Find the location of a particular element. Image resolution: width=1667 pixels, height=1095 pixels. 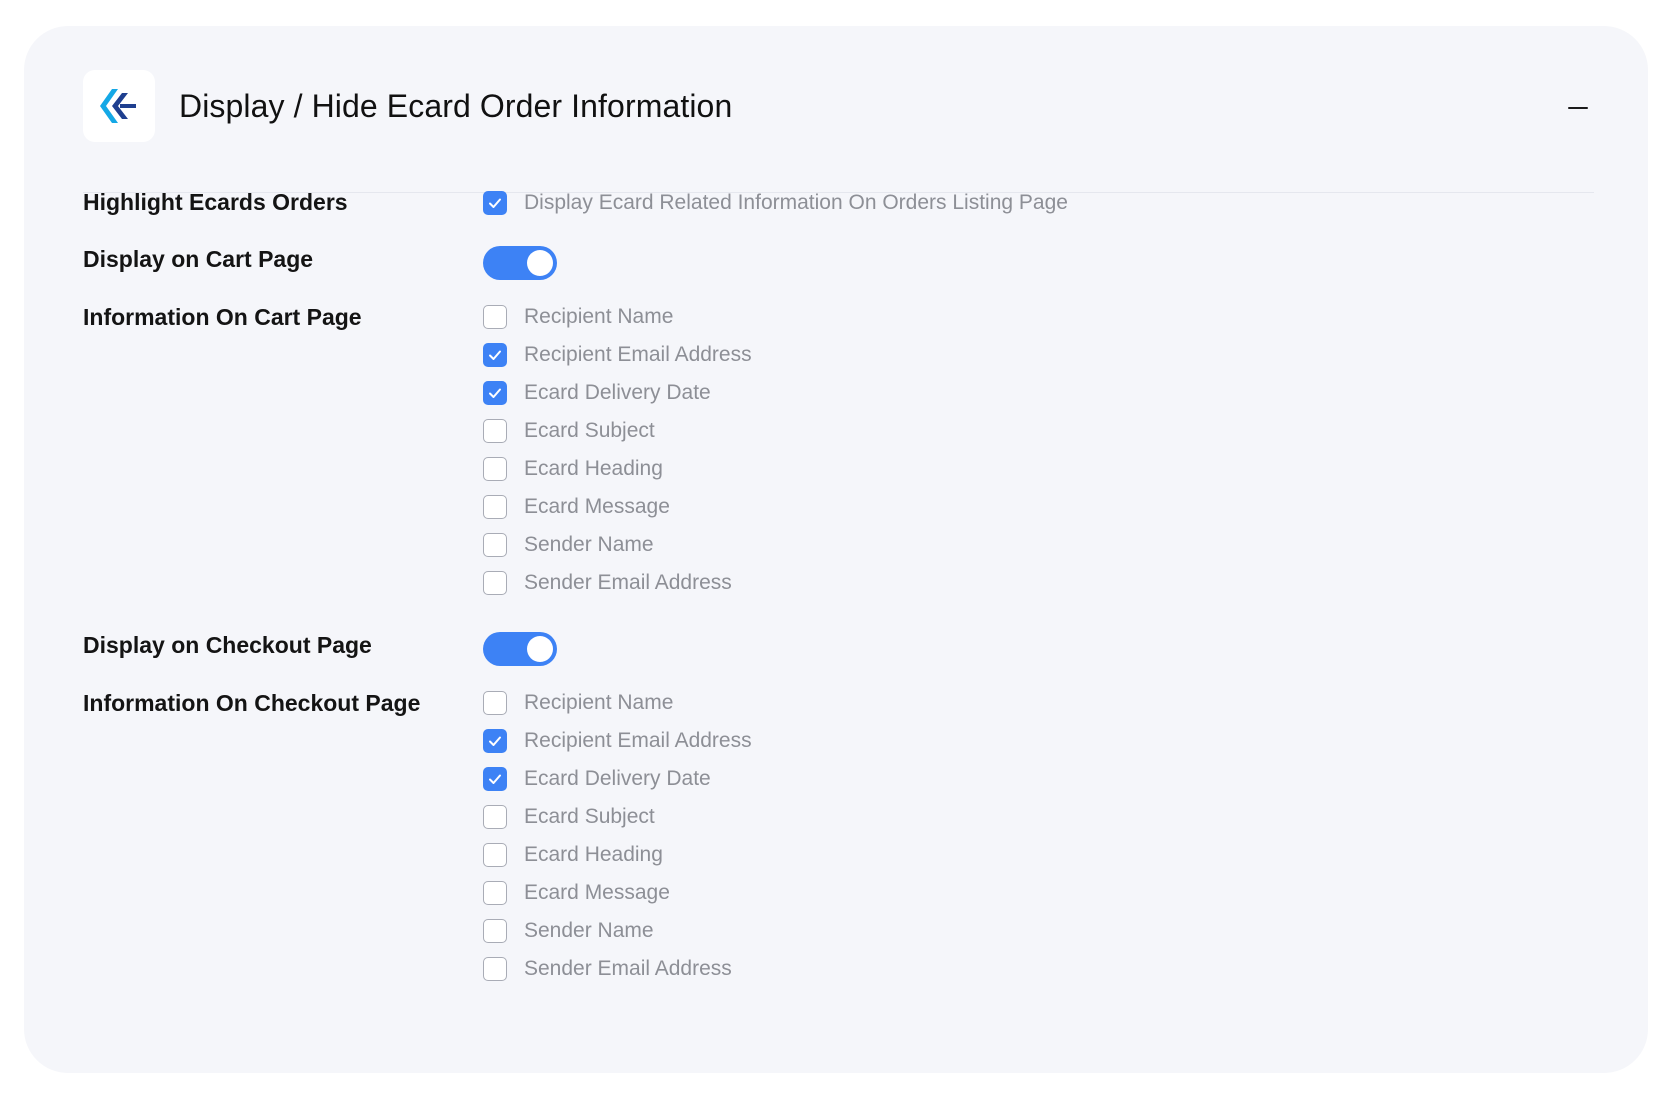

cart-option: Recipient Email Address is located at coordinates (617, 355).